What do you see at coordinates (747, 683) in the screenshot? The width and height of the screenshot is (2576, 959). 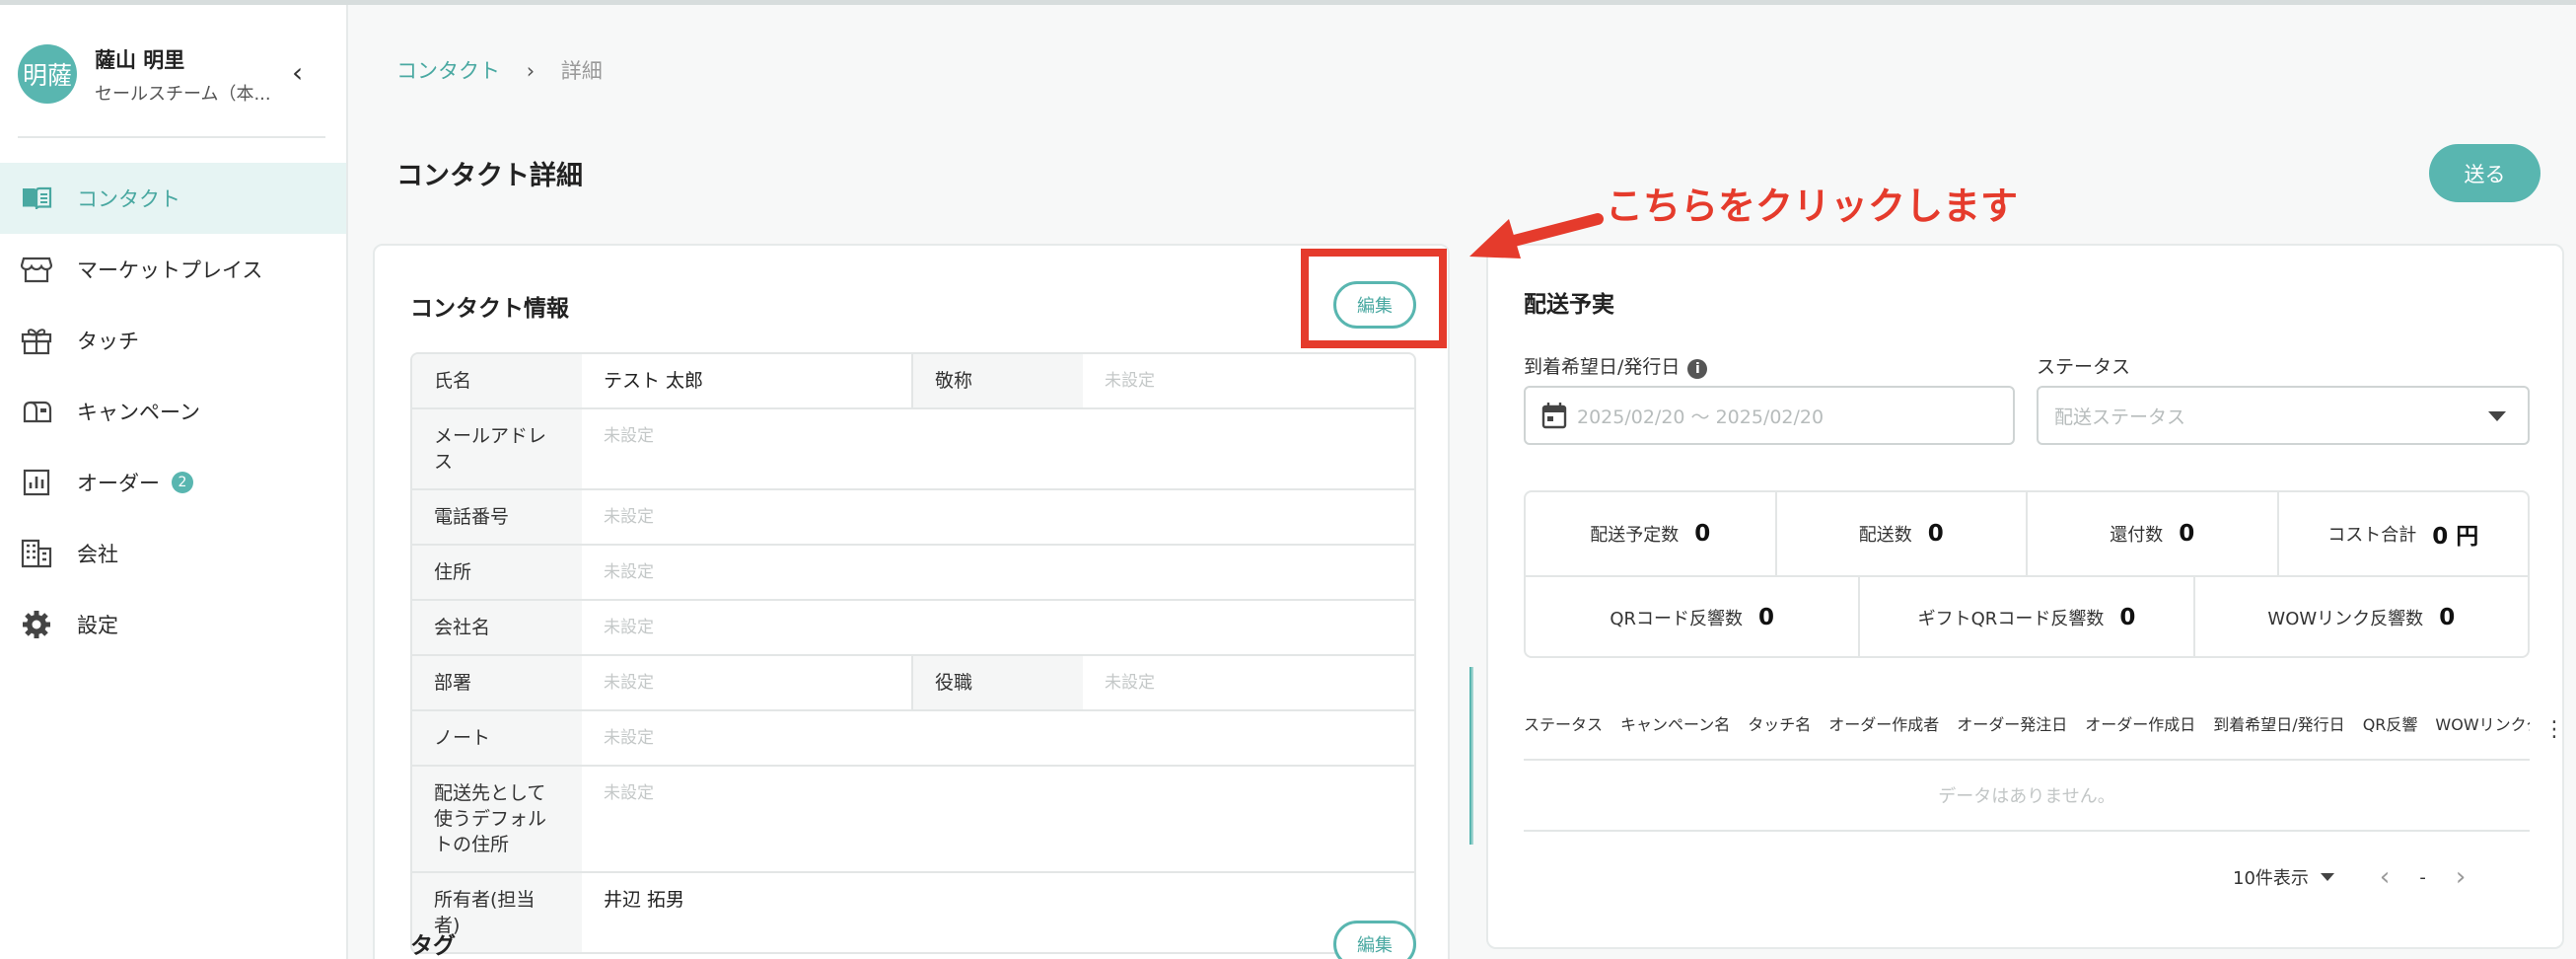 I see `department-value: 未設定` at bounding box center [747, 683].